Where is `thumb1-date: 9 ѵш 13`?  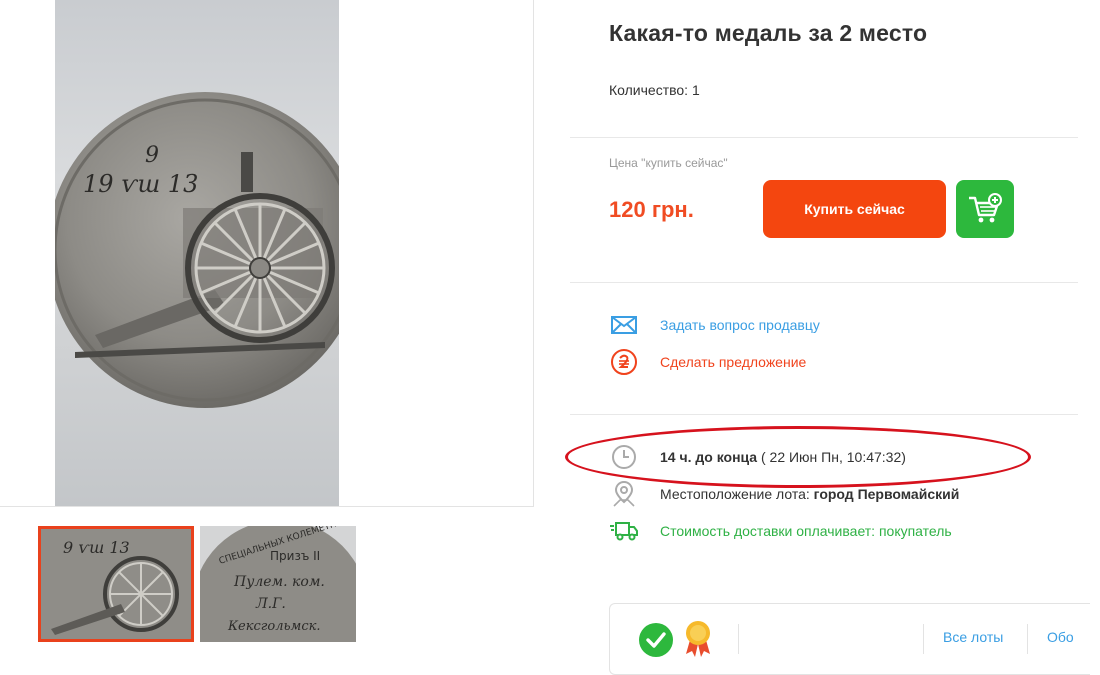
thumb1-date: 9 ѵш 13 is located at coordinates (96, 547).